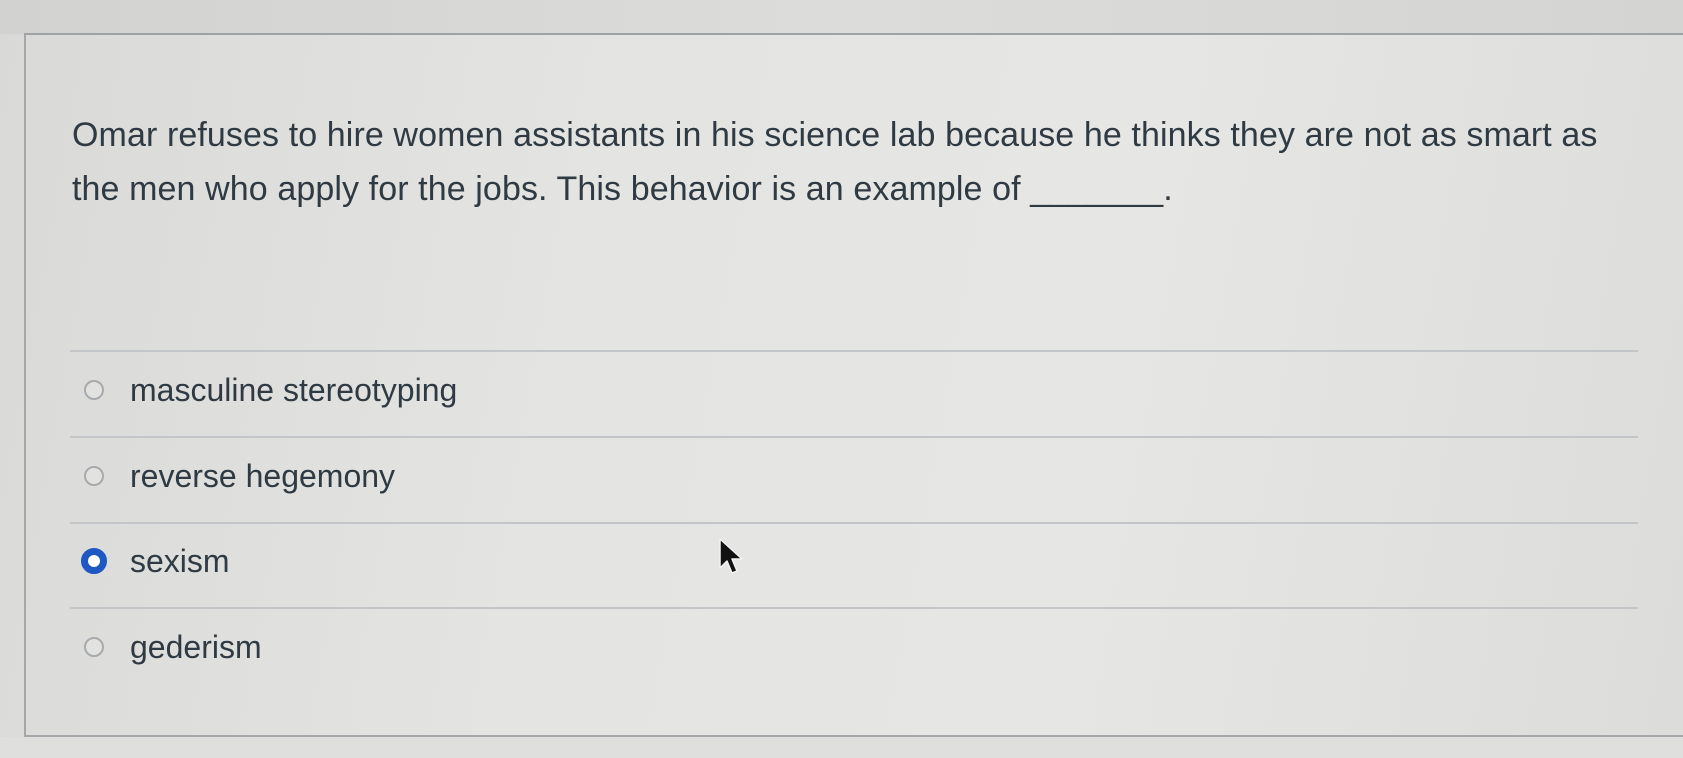 Image resolution: width=1683 pixels, height=758 pixels. What do you see at coordinates (854, 647) in the screenshot?
I see `answer-option-gederism: gederism` at bounding box center [854, 647].